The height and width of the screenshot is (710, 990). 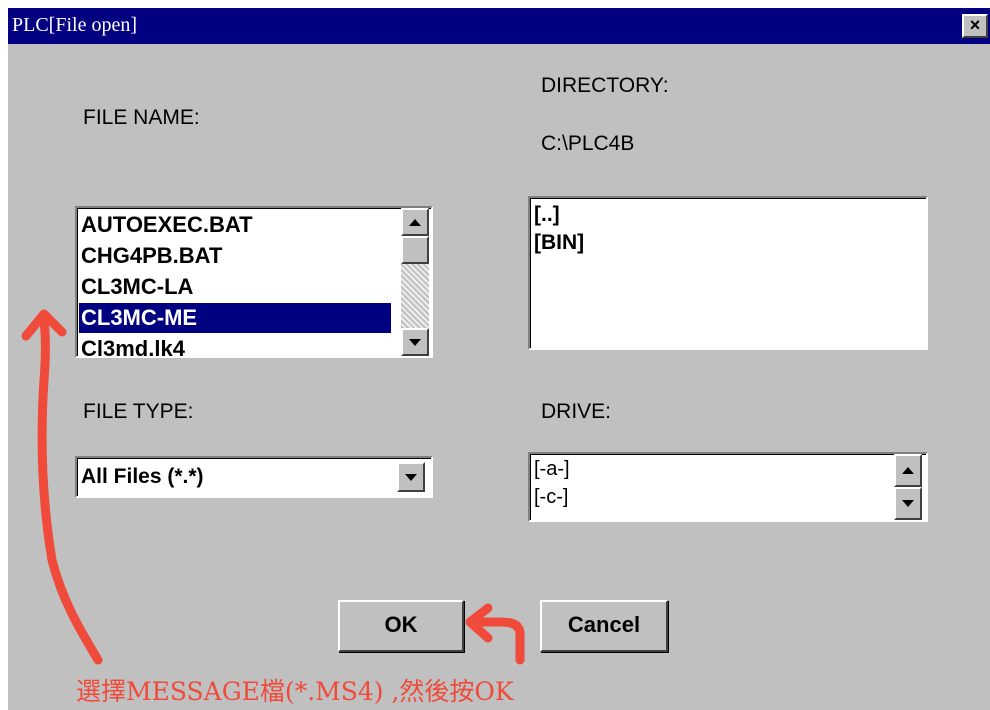 What do you see at coordinates (728, 273) in the screenshot?
I see `directory-list: [..] [BIN]` at bounding box center [728, 273].